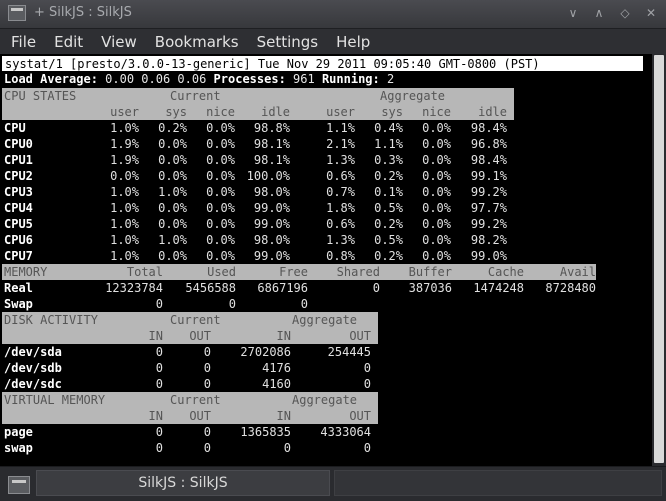 This screenshot has width=666, height=501. Describe the element at coordinates (33, 352) in the screenshot. I see `disk-row-label: /dev/sda` at that location.